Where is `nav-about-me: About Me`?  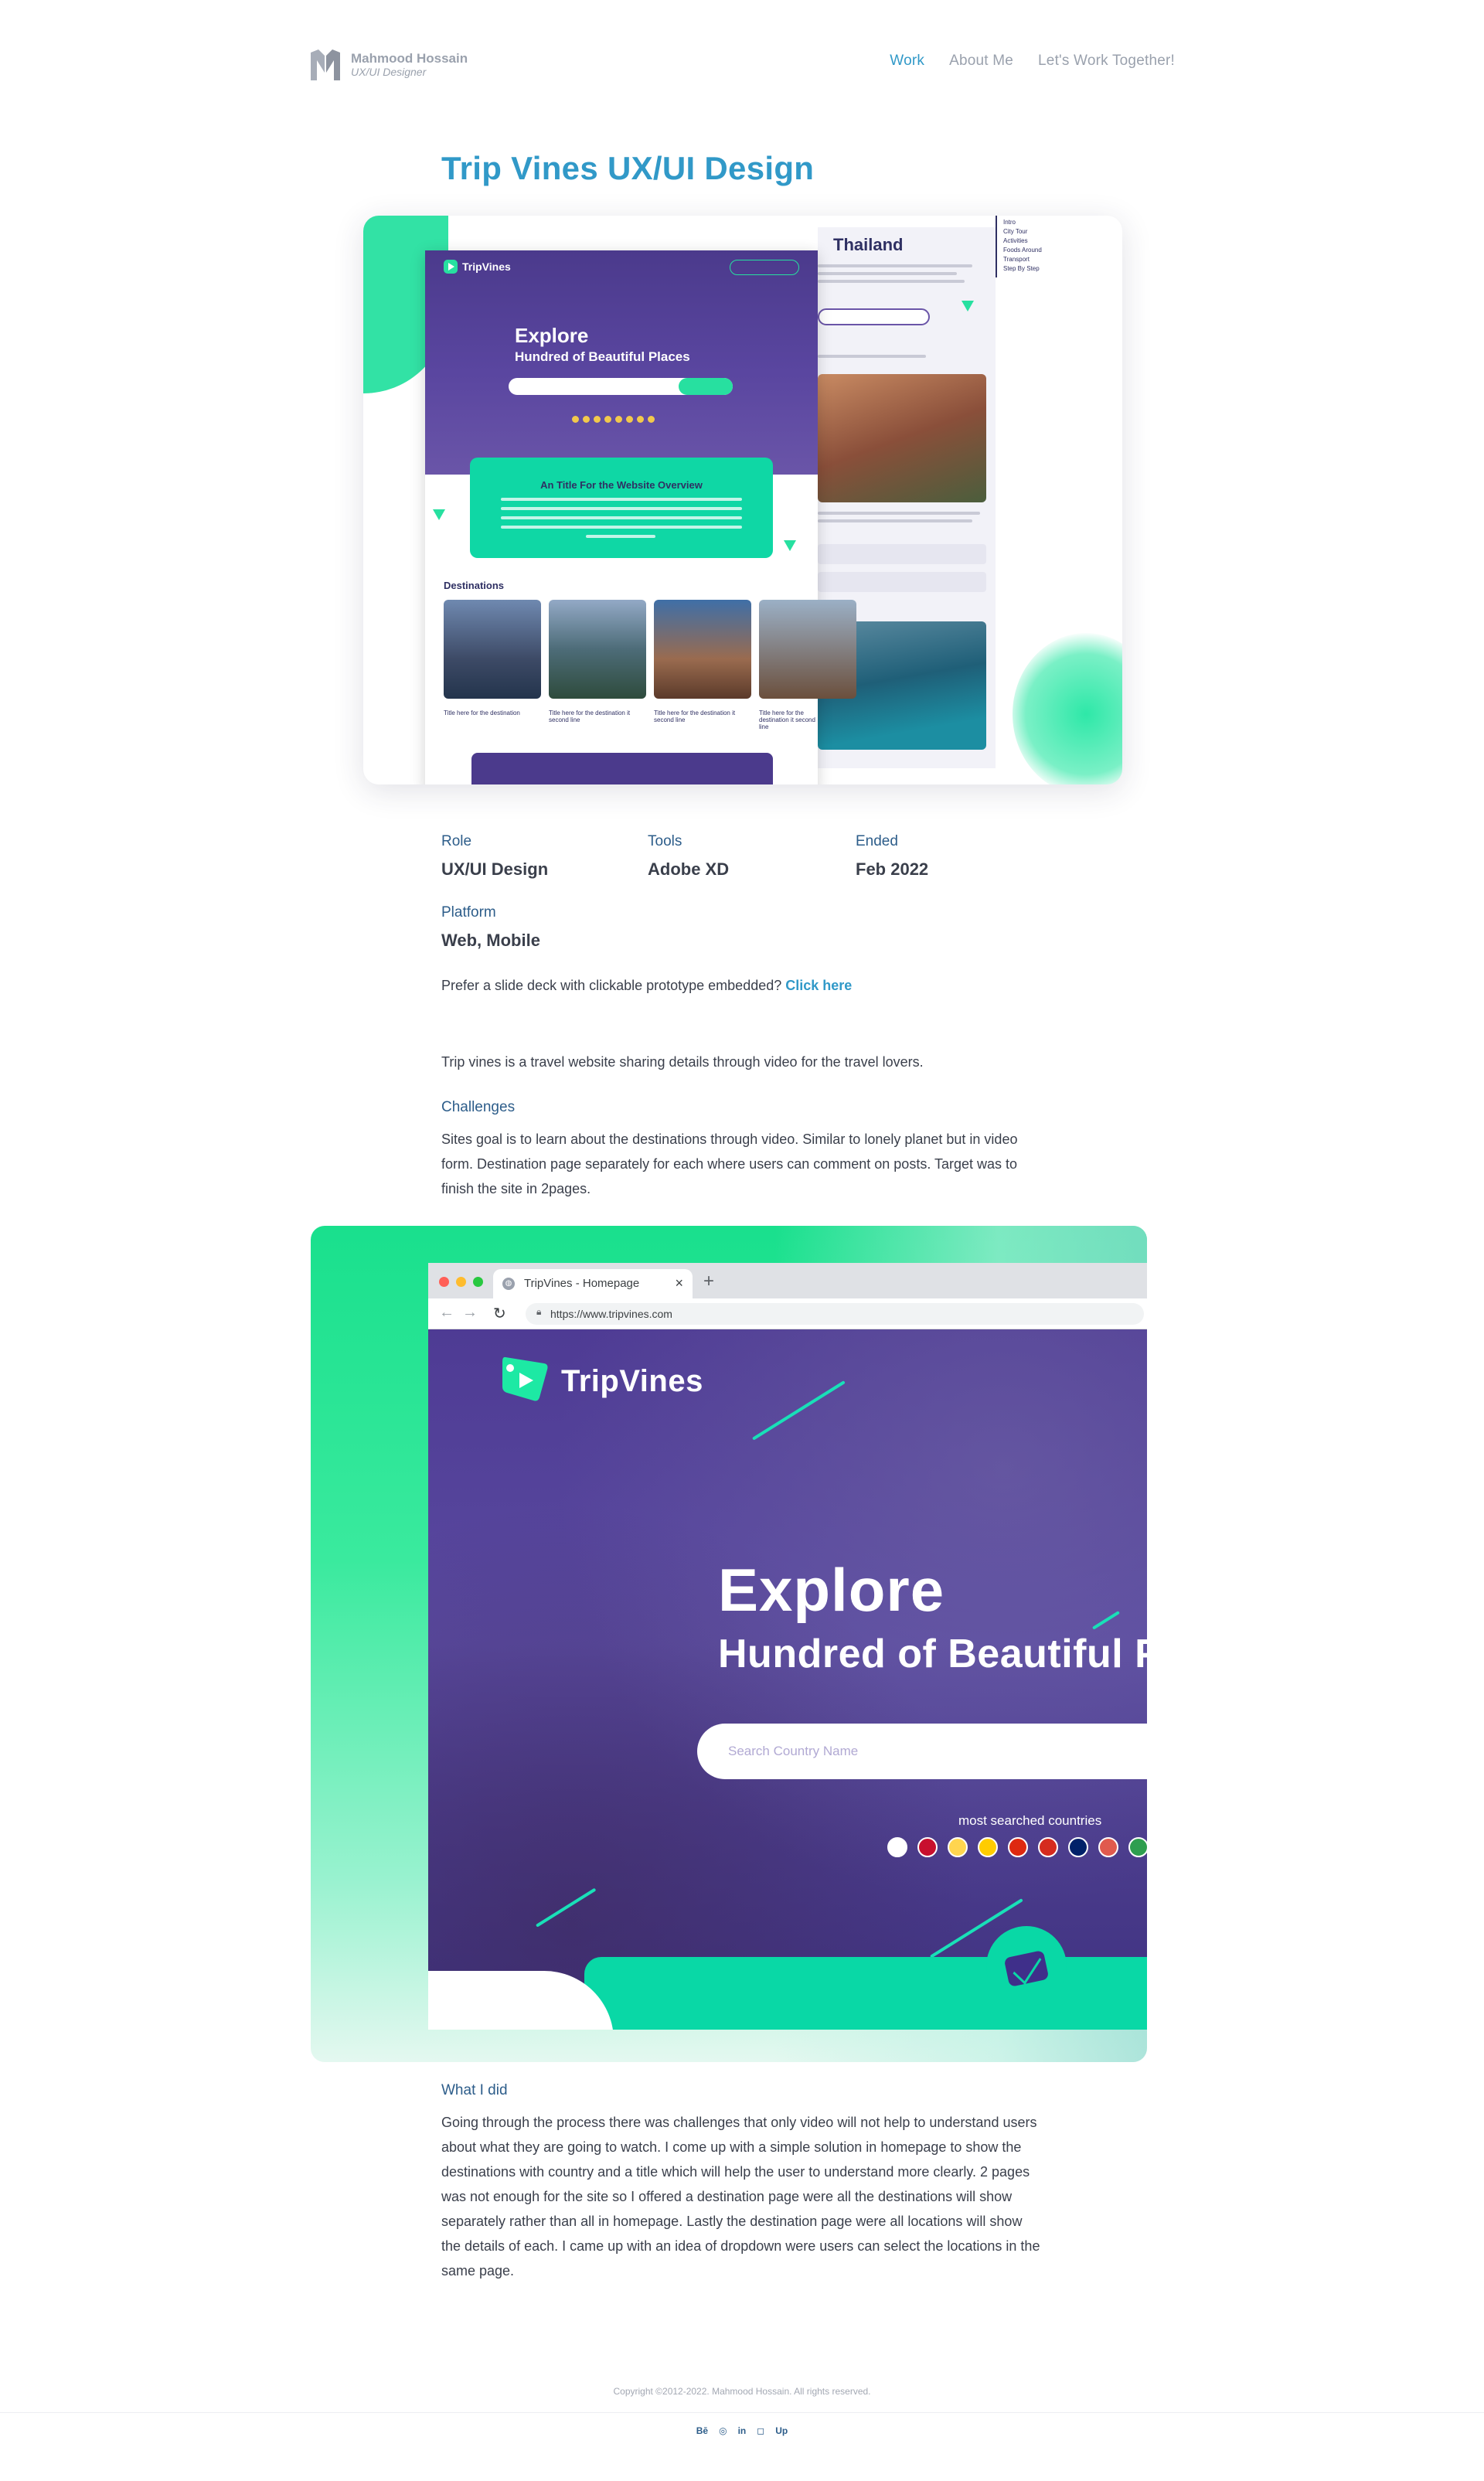 nav-about-me: About Me is located at coordinates (981, 62).